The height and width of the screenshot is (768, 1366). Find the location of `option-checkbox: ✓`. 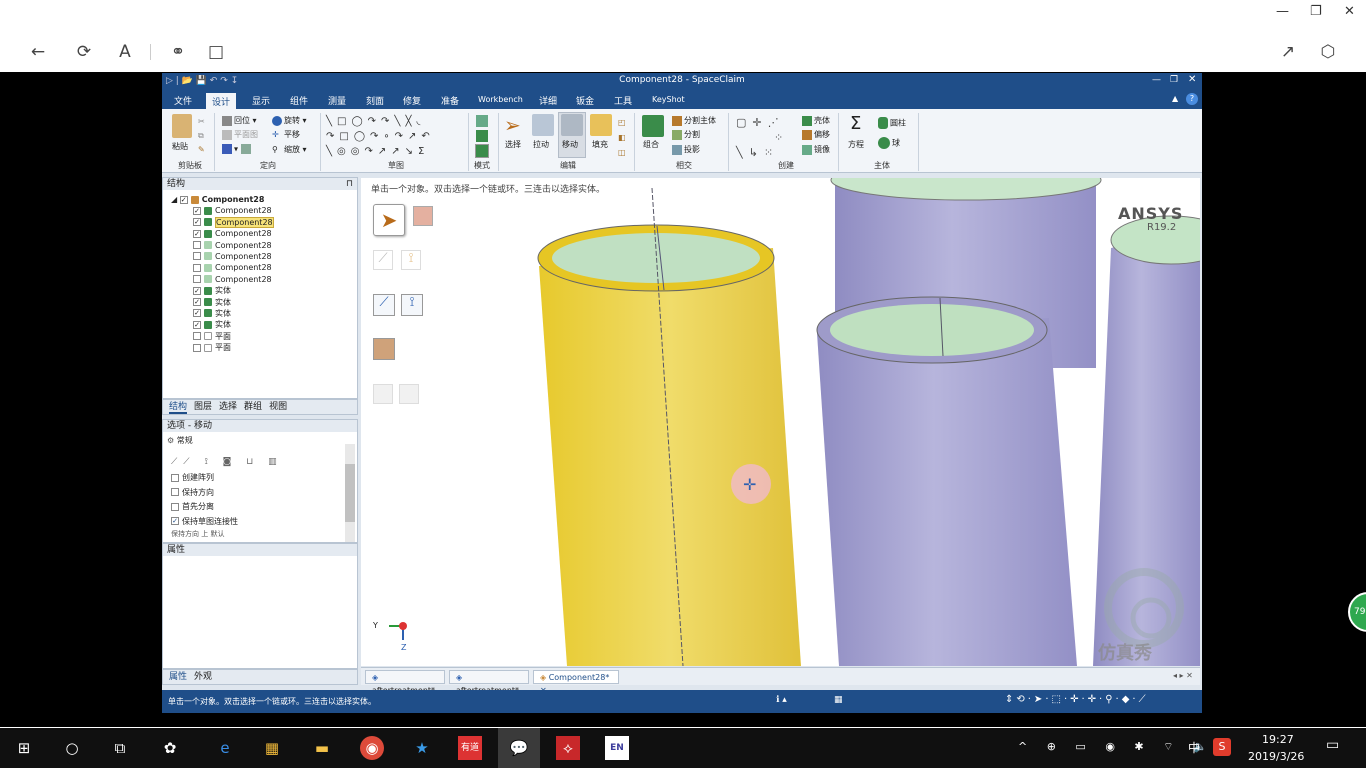

option-checkbox: ✓ is located at coordinates (175, 521).